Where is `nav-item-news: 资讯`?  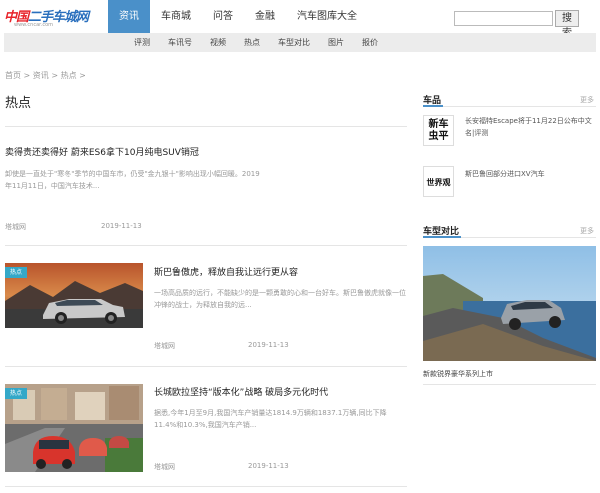
nav-item-news: 资讯 is located at coordinates (129, 16).